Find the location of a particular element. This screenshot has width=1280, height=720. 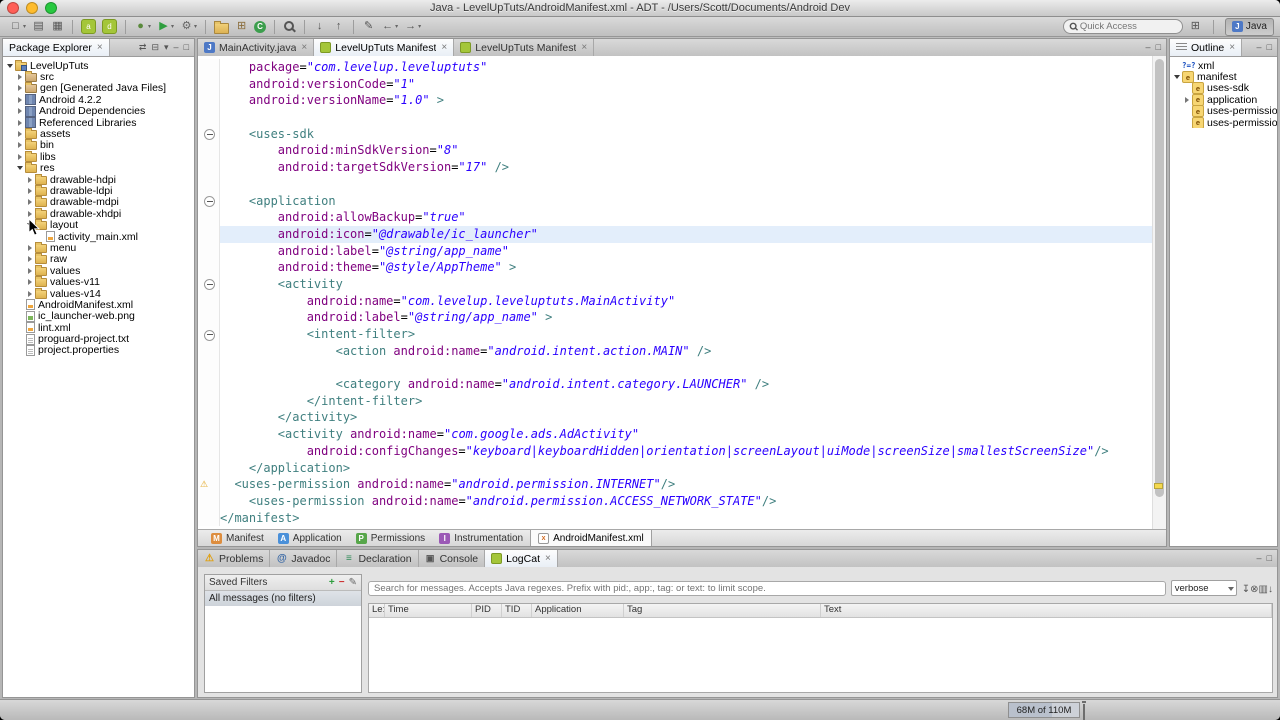

tree-item-src: src is located at coordinates (98, 77).